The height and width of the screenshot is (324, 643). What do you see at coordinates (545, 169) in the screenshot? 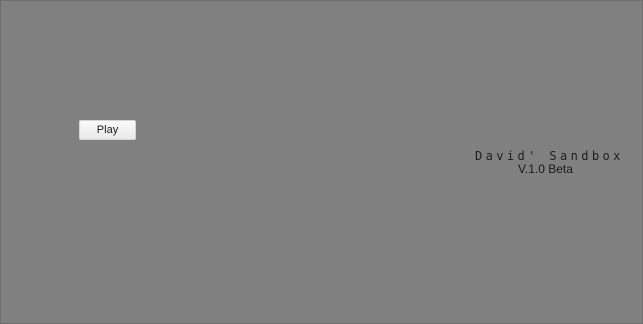
I see `version-label: V.1.0 Beta` at bounding box center [545, 169].